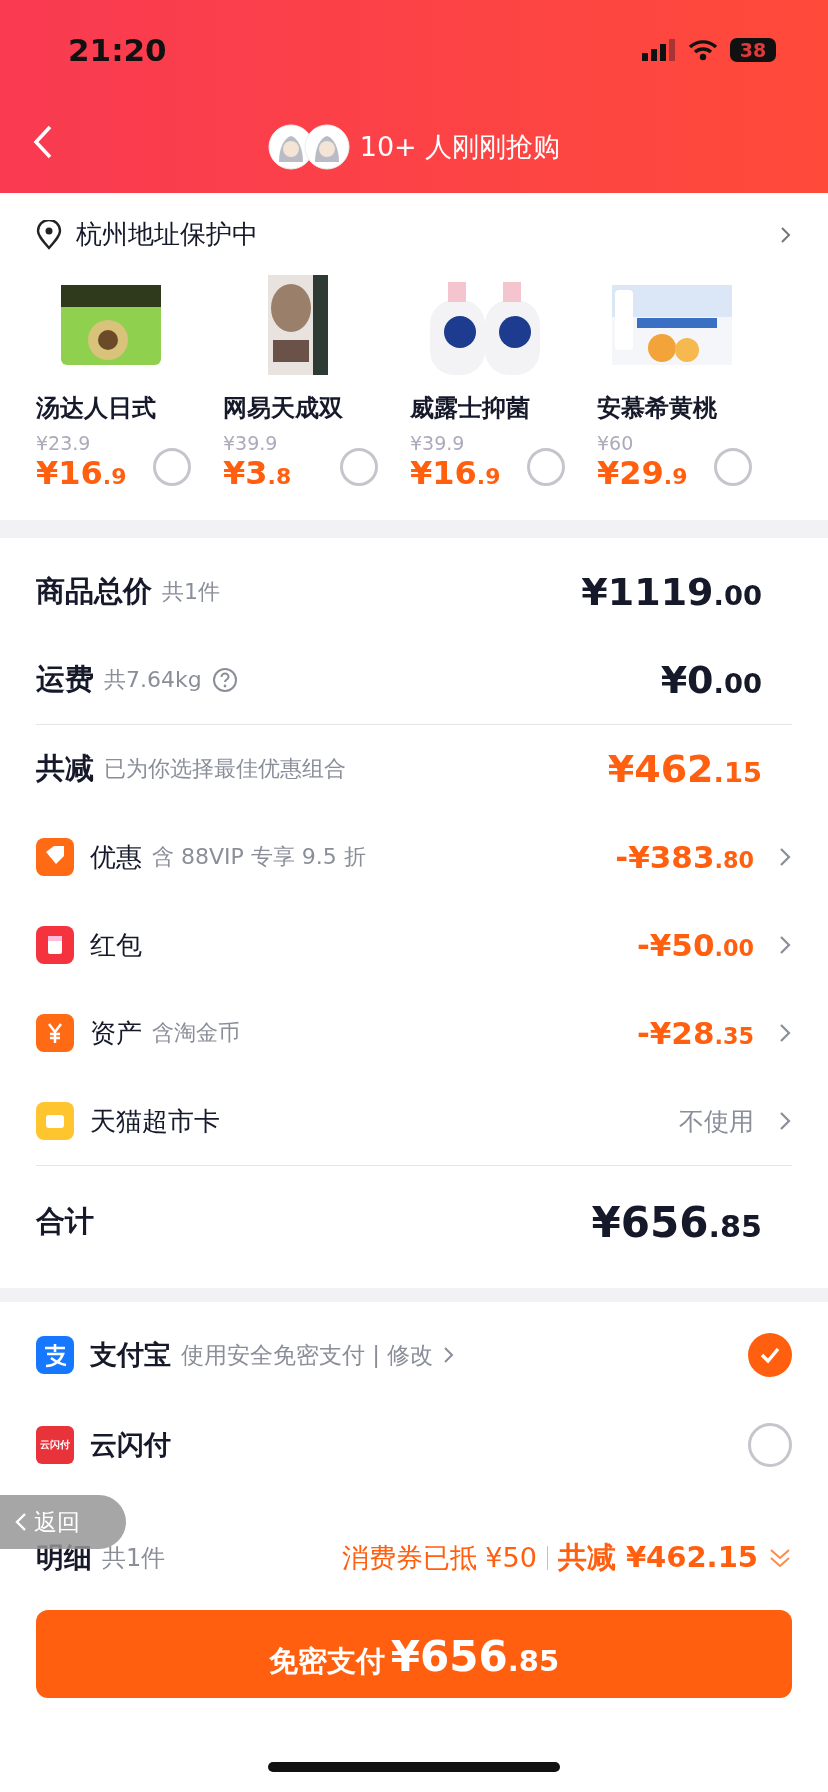 The height and width of the screenshot is (1792, 828). I want to click on row-title: 资产, so click(116, 1033).